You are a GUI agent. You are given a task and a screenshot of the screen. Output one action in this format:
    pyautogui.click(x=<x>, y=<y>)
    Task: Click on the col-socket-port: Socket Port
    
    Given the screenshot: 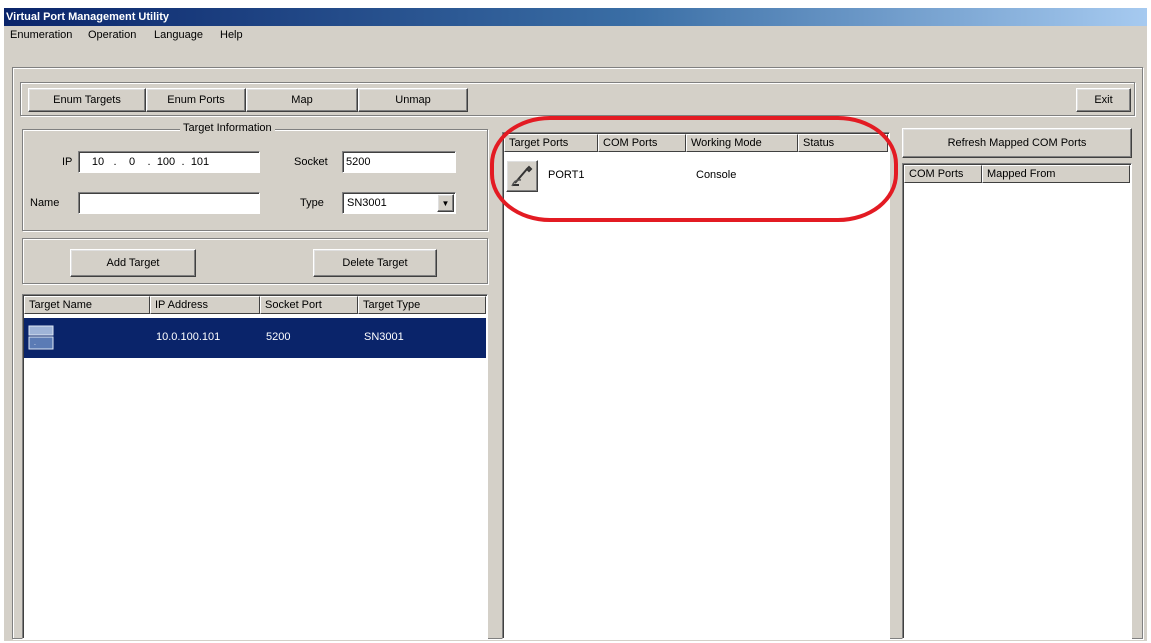 What is the action you would take?
    pyautogui.click(x=309, y=305)
    